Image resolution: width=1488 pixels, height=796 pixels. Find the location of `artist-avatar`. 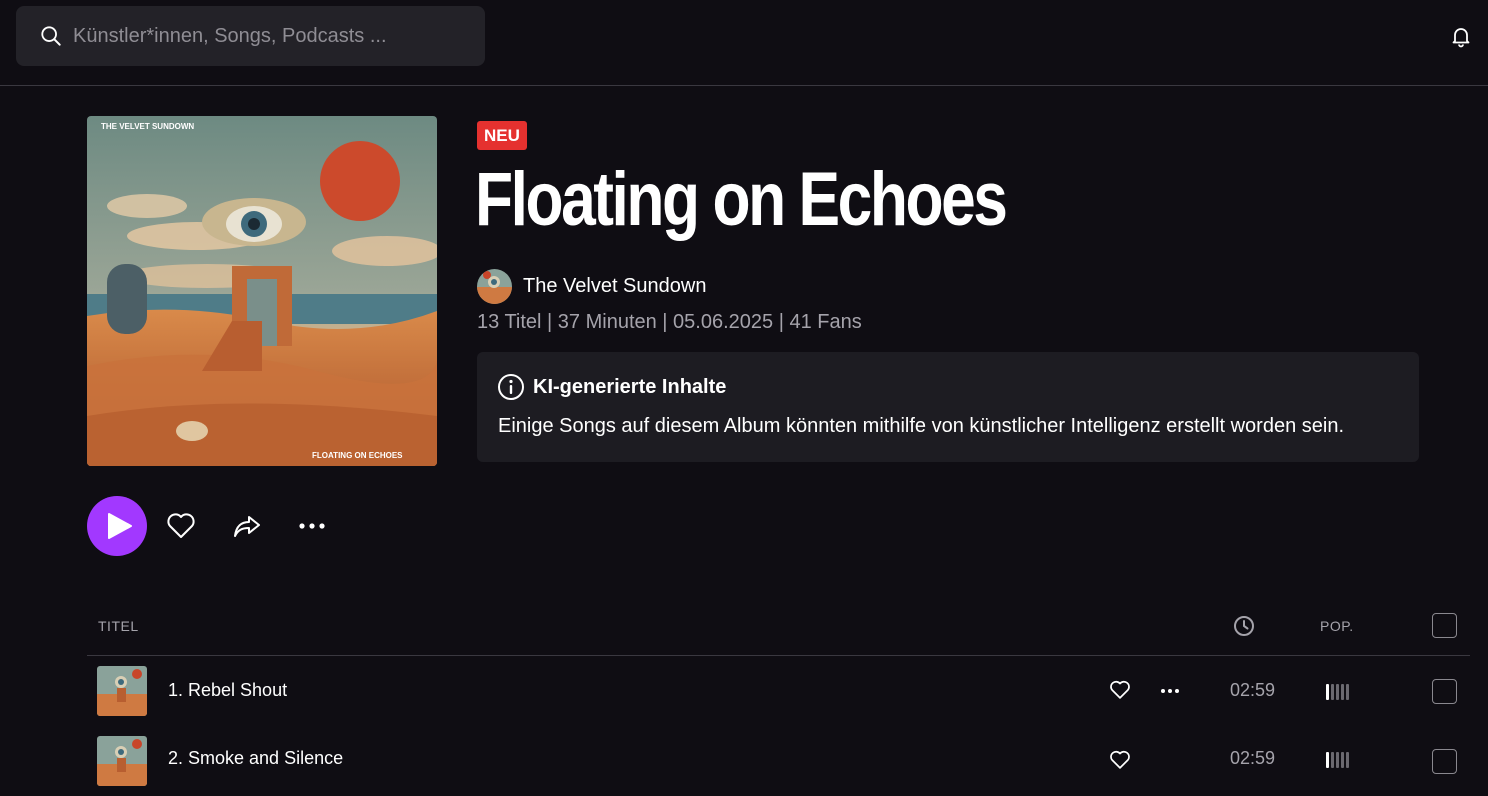

artist-avatar is located at coordinates (494, 286).